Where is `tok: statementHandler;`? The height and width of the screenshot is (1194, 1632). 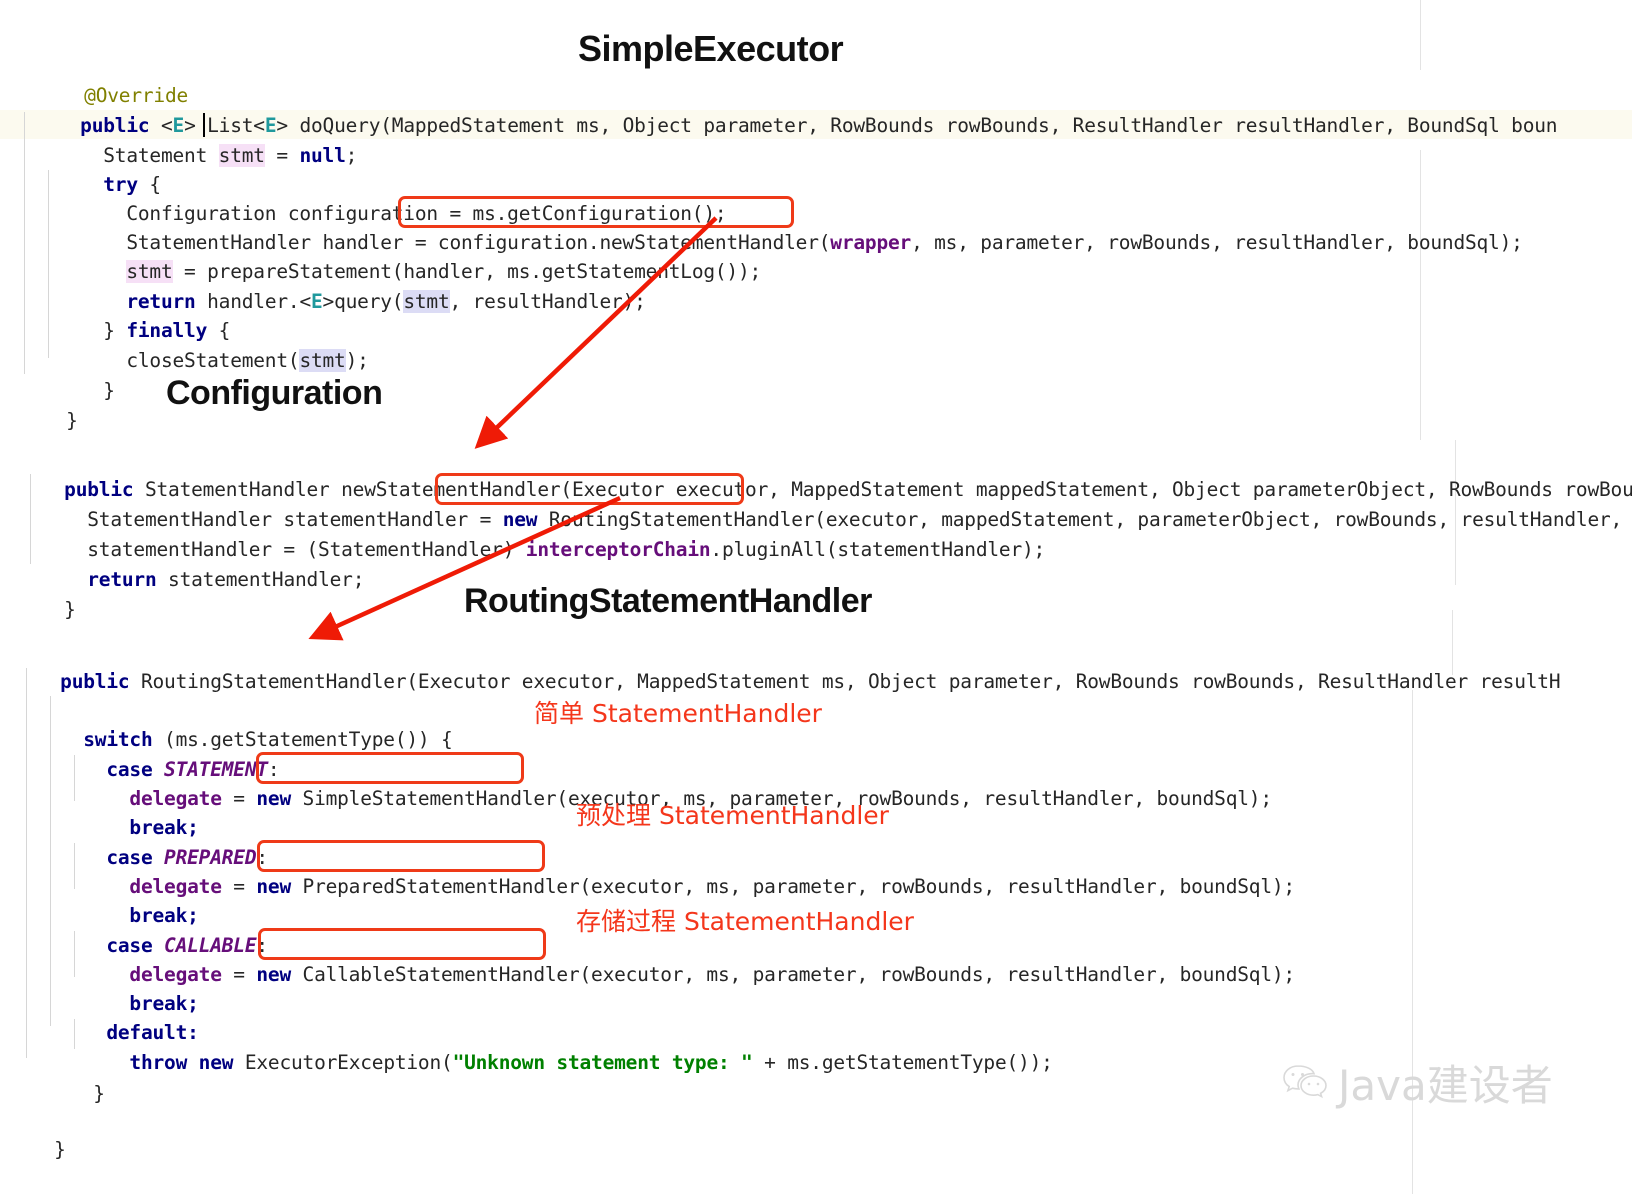
tok: statementHandler; is located at coordinates (260, 579).